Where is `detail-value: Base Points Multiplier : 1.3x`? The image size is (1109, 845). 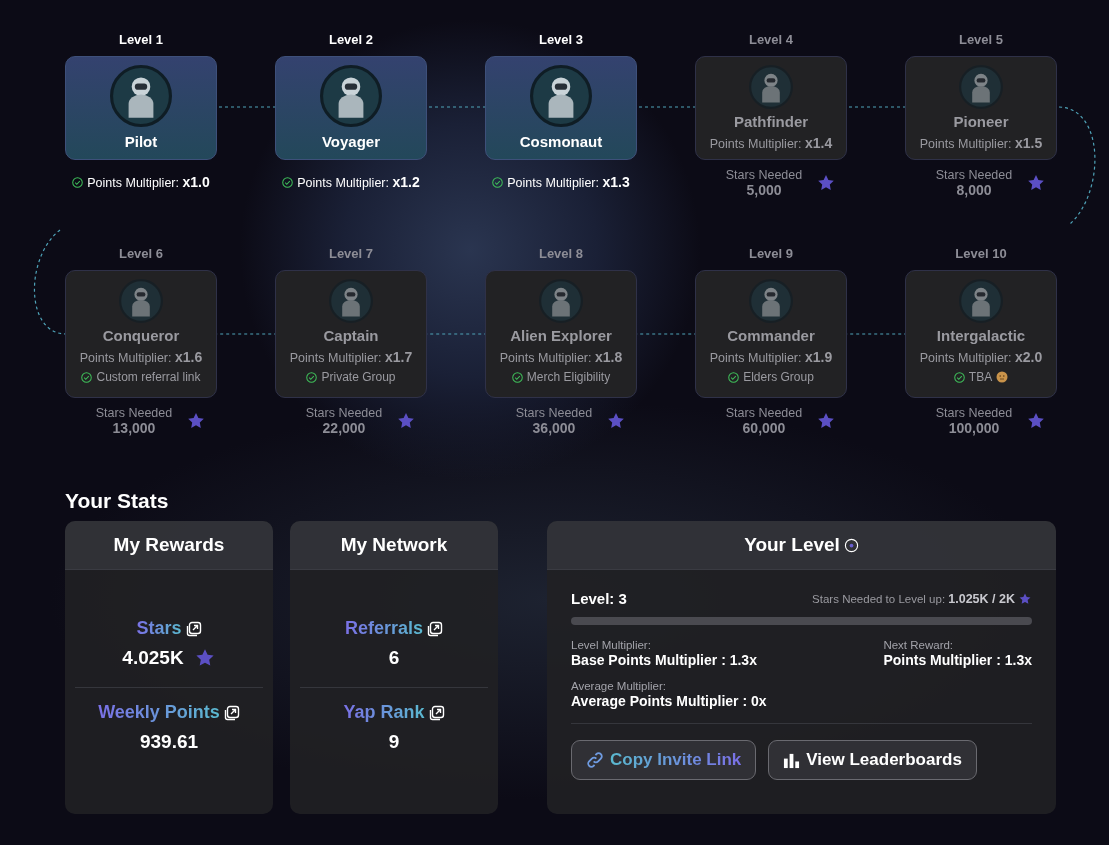
detail-value: Base Points Multiplier : 1.3x is located at coordinates (664, 660).